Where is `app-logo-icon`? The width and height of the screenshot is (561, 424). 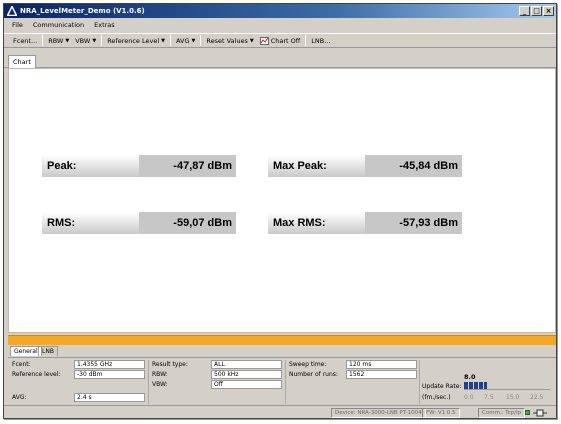 app-logo-icon is located at coordinates (12, 11).